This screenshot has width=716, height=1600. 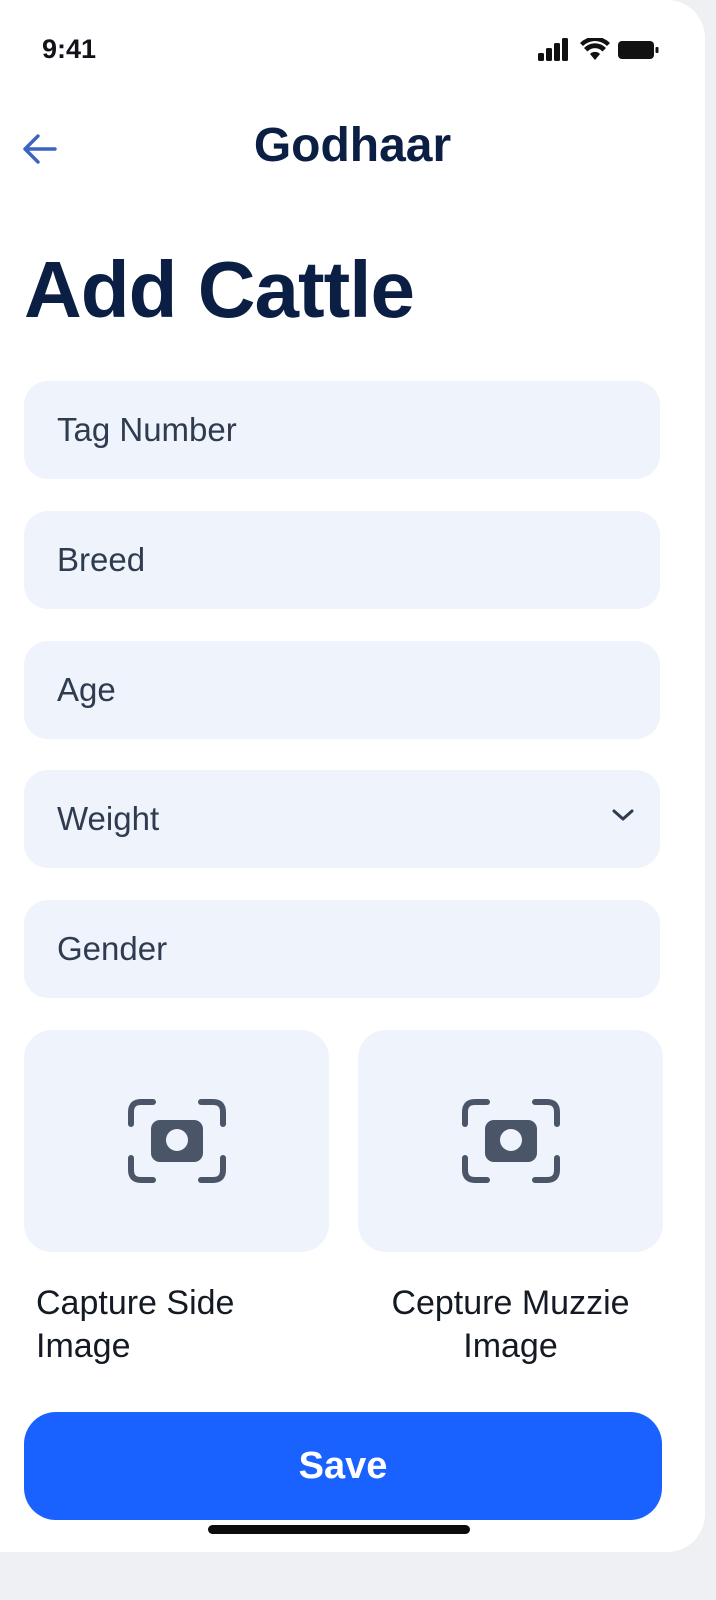 I want to click on weight-placeholder: Weight, so click(x=108, y=818).